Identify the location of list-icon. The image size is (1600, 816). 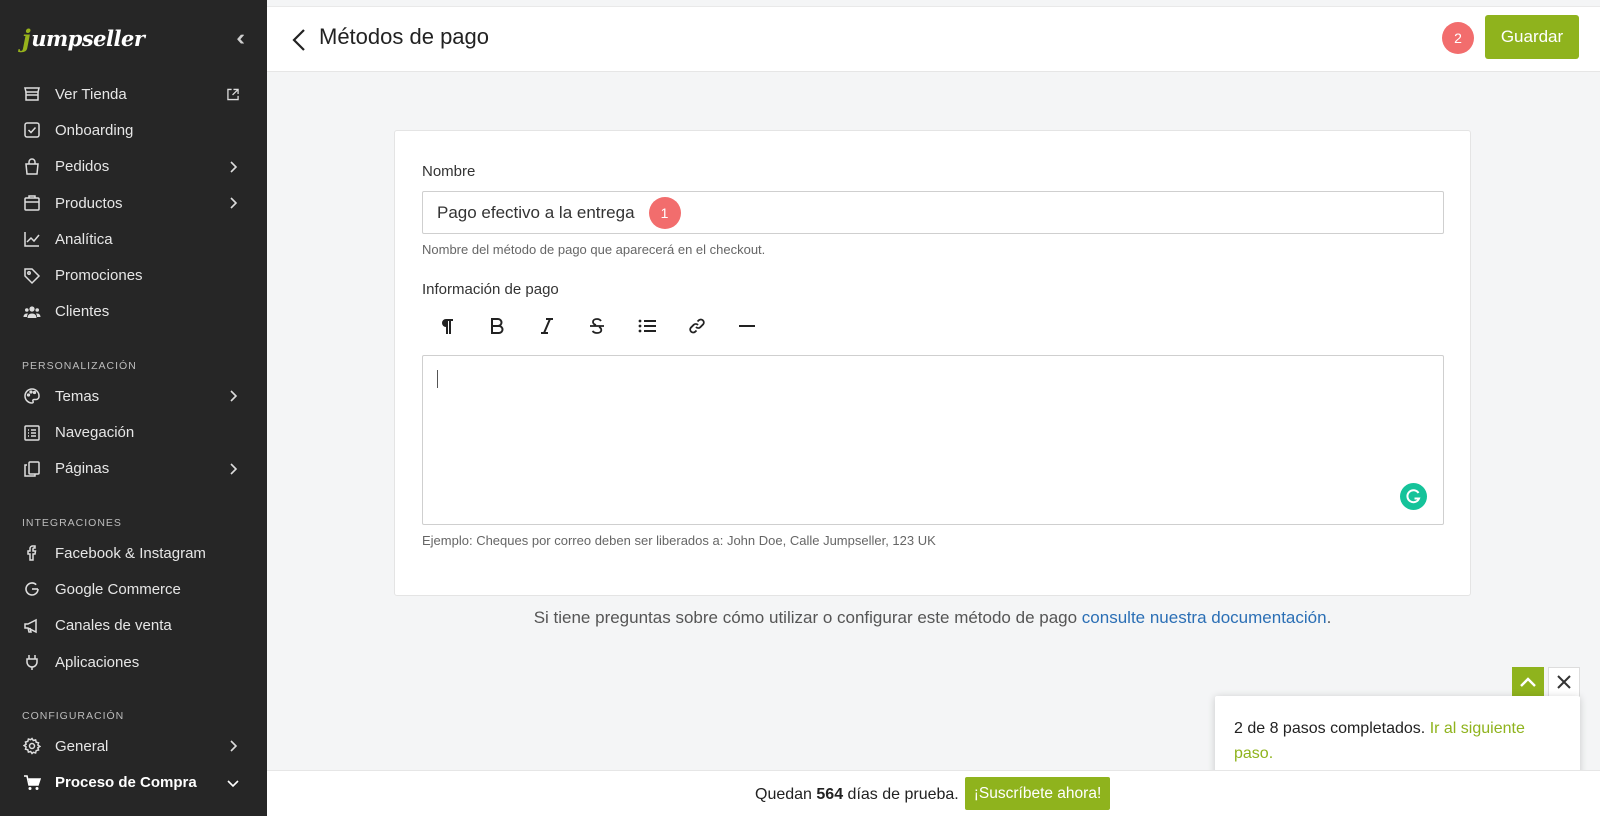
(32, 433).